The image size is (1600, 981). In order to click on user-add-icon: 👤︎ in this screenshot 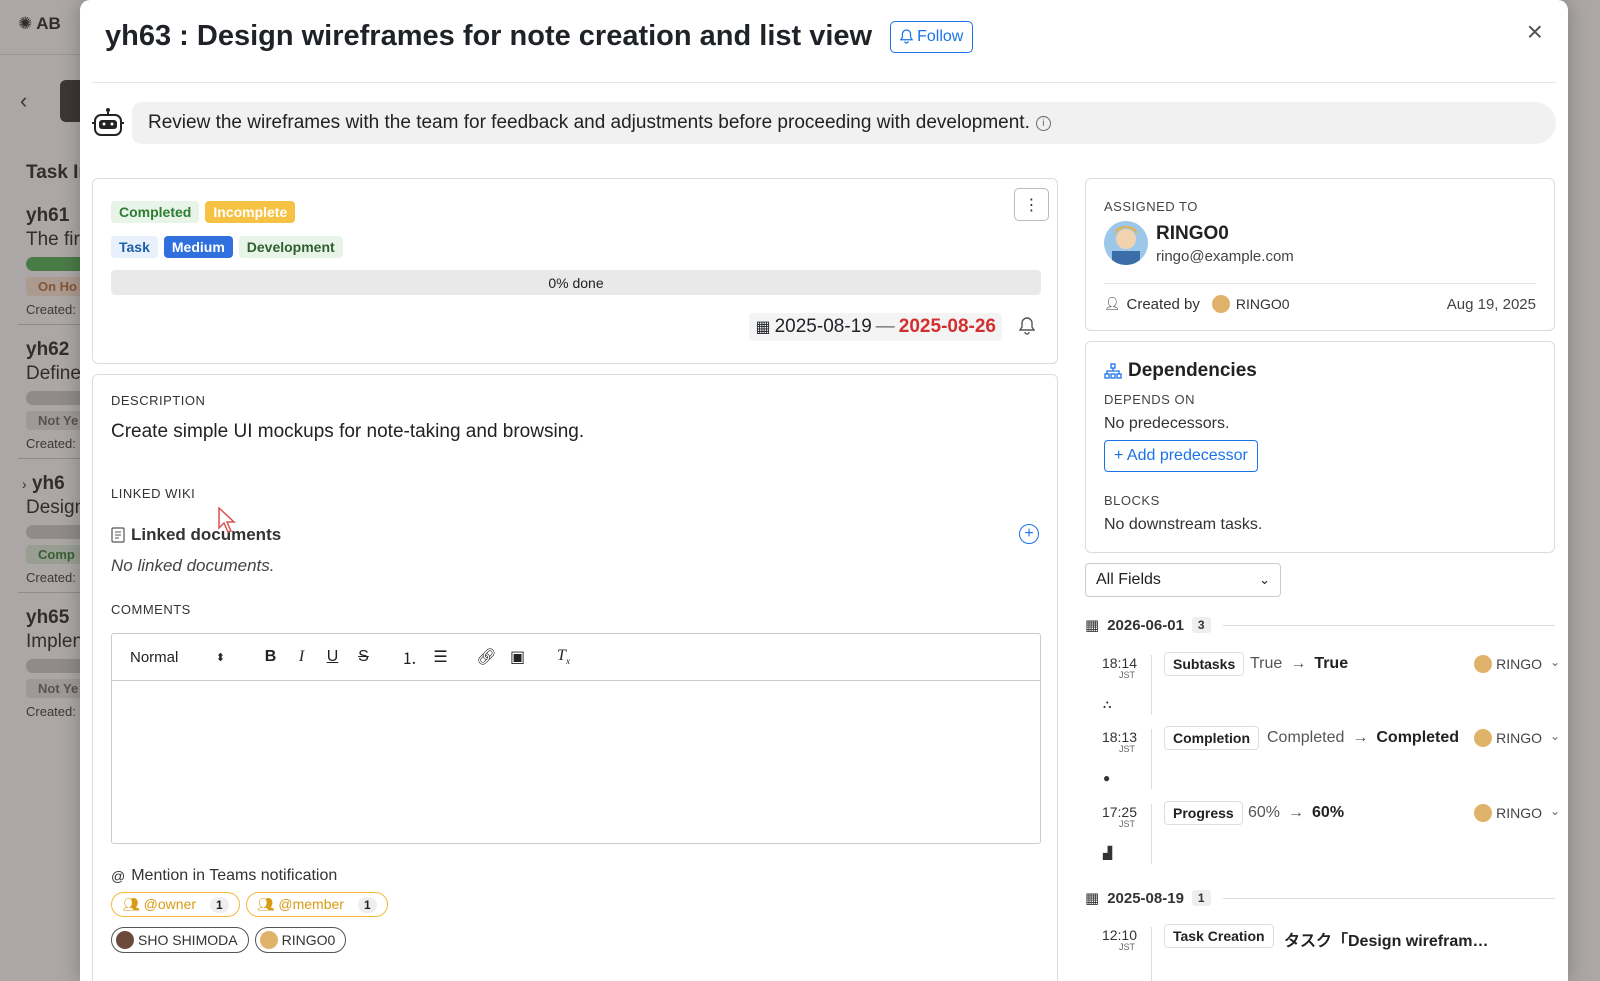, I will do `click(1112, 303)`.